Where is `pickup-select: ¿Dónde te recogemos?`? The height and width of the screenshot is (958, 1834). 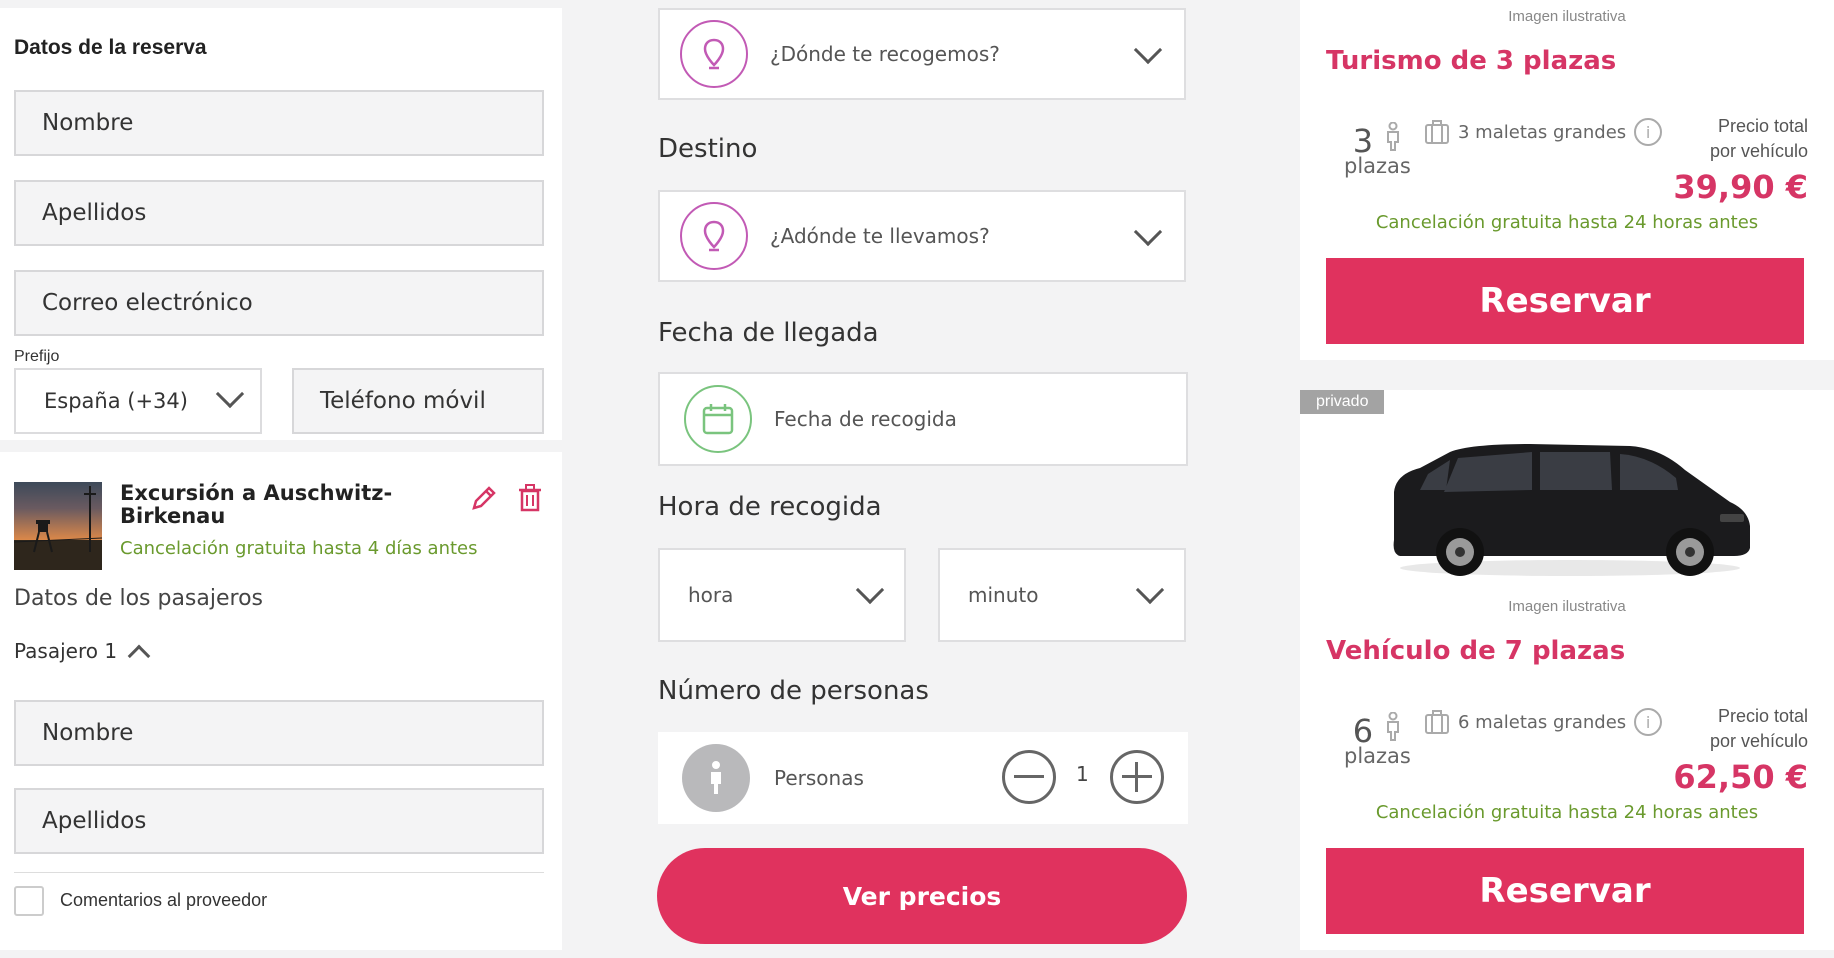 pickup-select: ¿Dónde te recogemos? is located at coordinates (922, 54).